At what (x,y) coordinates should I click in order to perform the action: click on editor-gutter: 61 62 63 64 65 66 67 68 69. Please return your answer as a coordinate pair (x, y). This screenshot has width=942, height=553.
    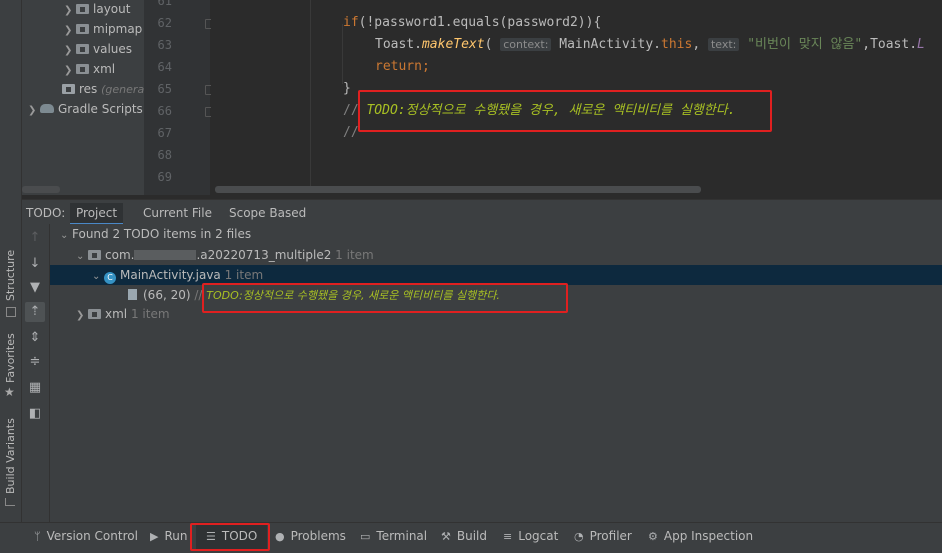
    Looking at the image, I should click on (179, 97).